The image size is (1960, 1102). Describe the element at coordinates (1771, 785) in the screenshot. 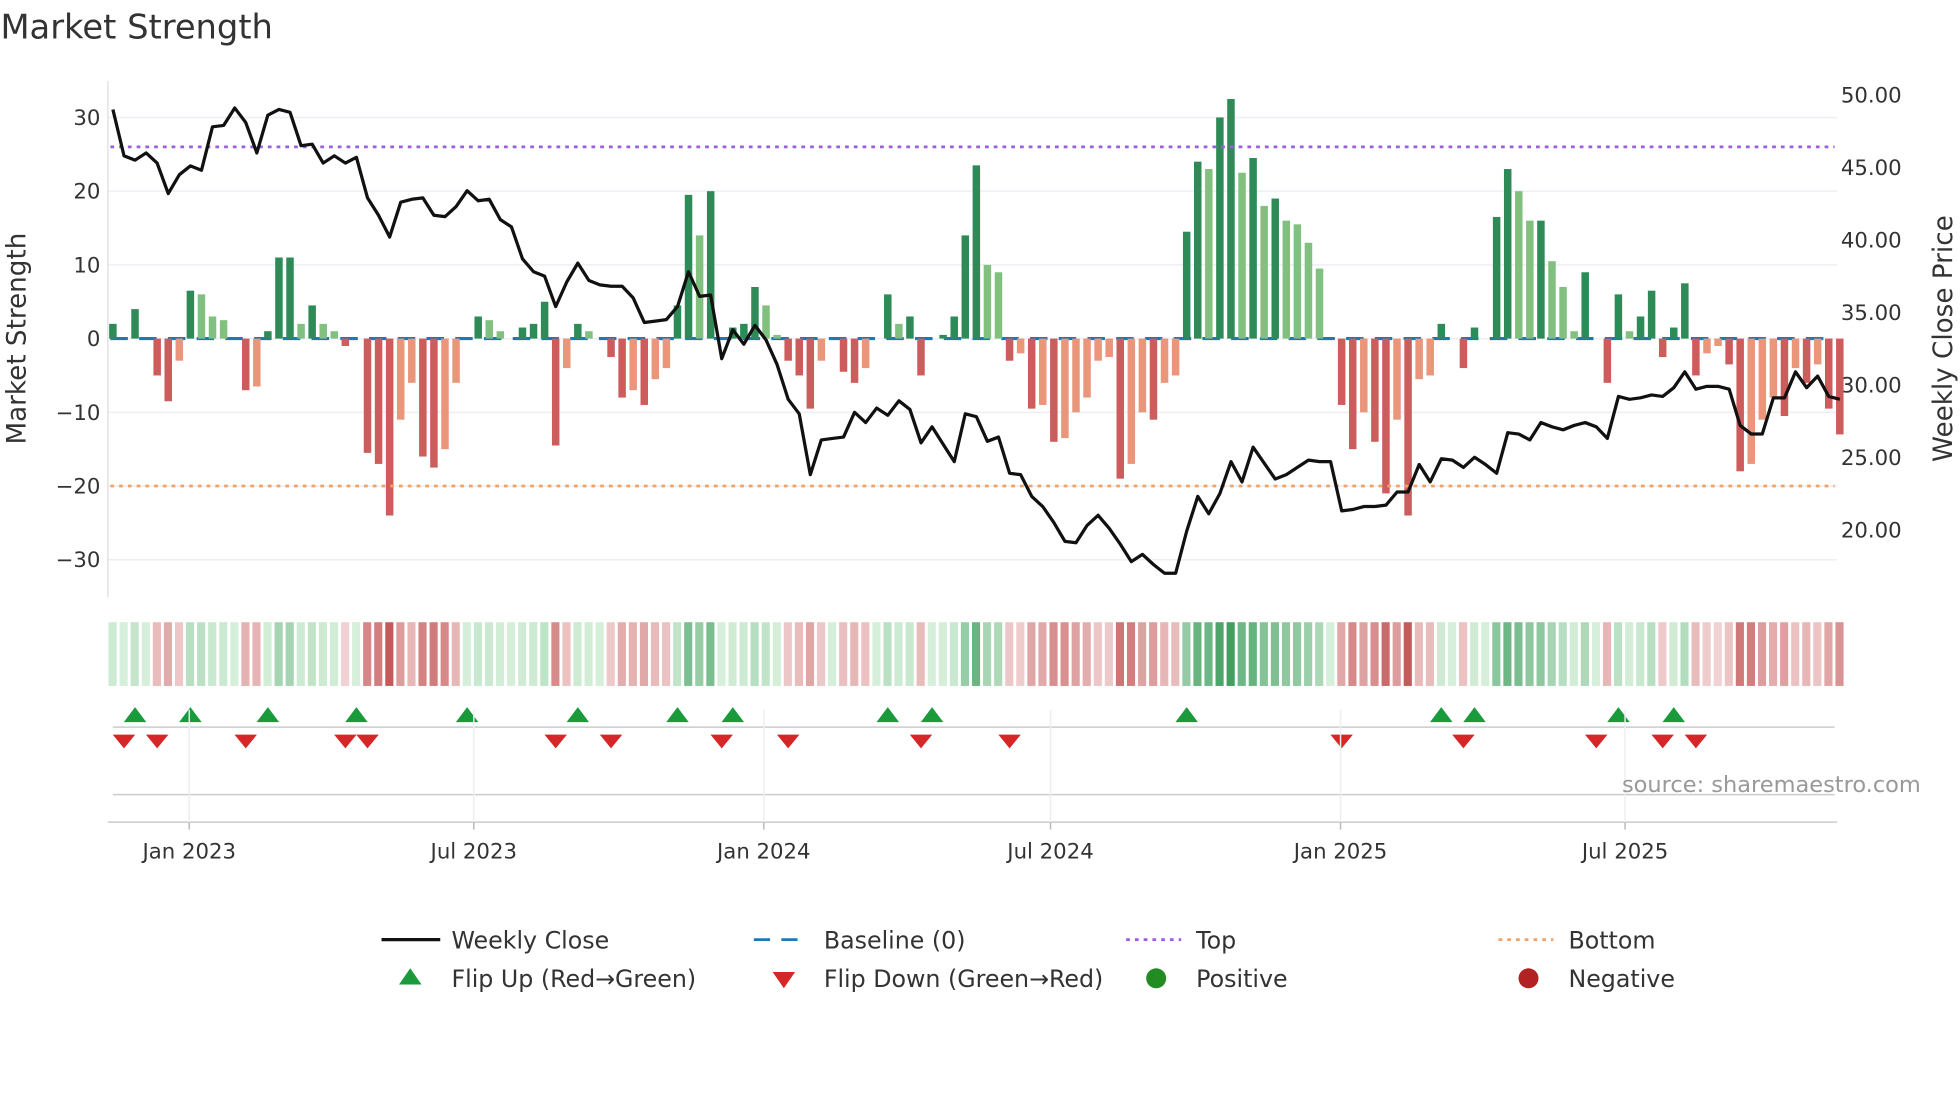

I see `source-credit: source: sharemaestro.com` at that location.